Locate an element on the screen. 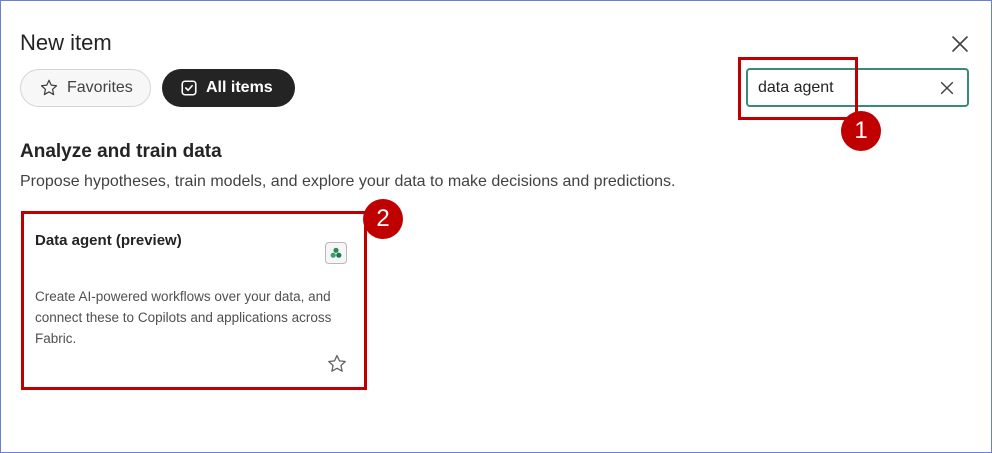 The height and width of the screenshot is (453, 992). star-icon is located at coordinates (49, 87).